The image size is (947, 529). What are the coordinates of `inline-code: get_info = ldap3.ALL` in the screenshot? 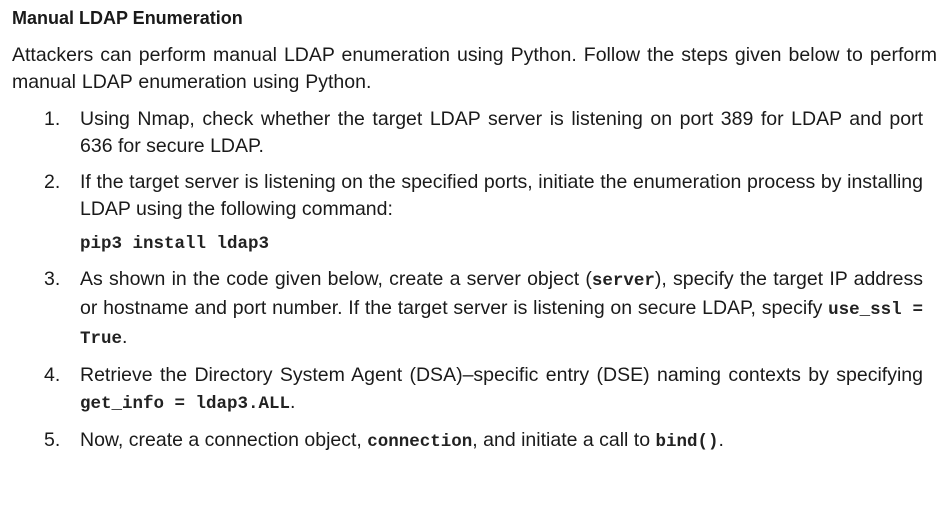 It's located at (185, 404).